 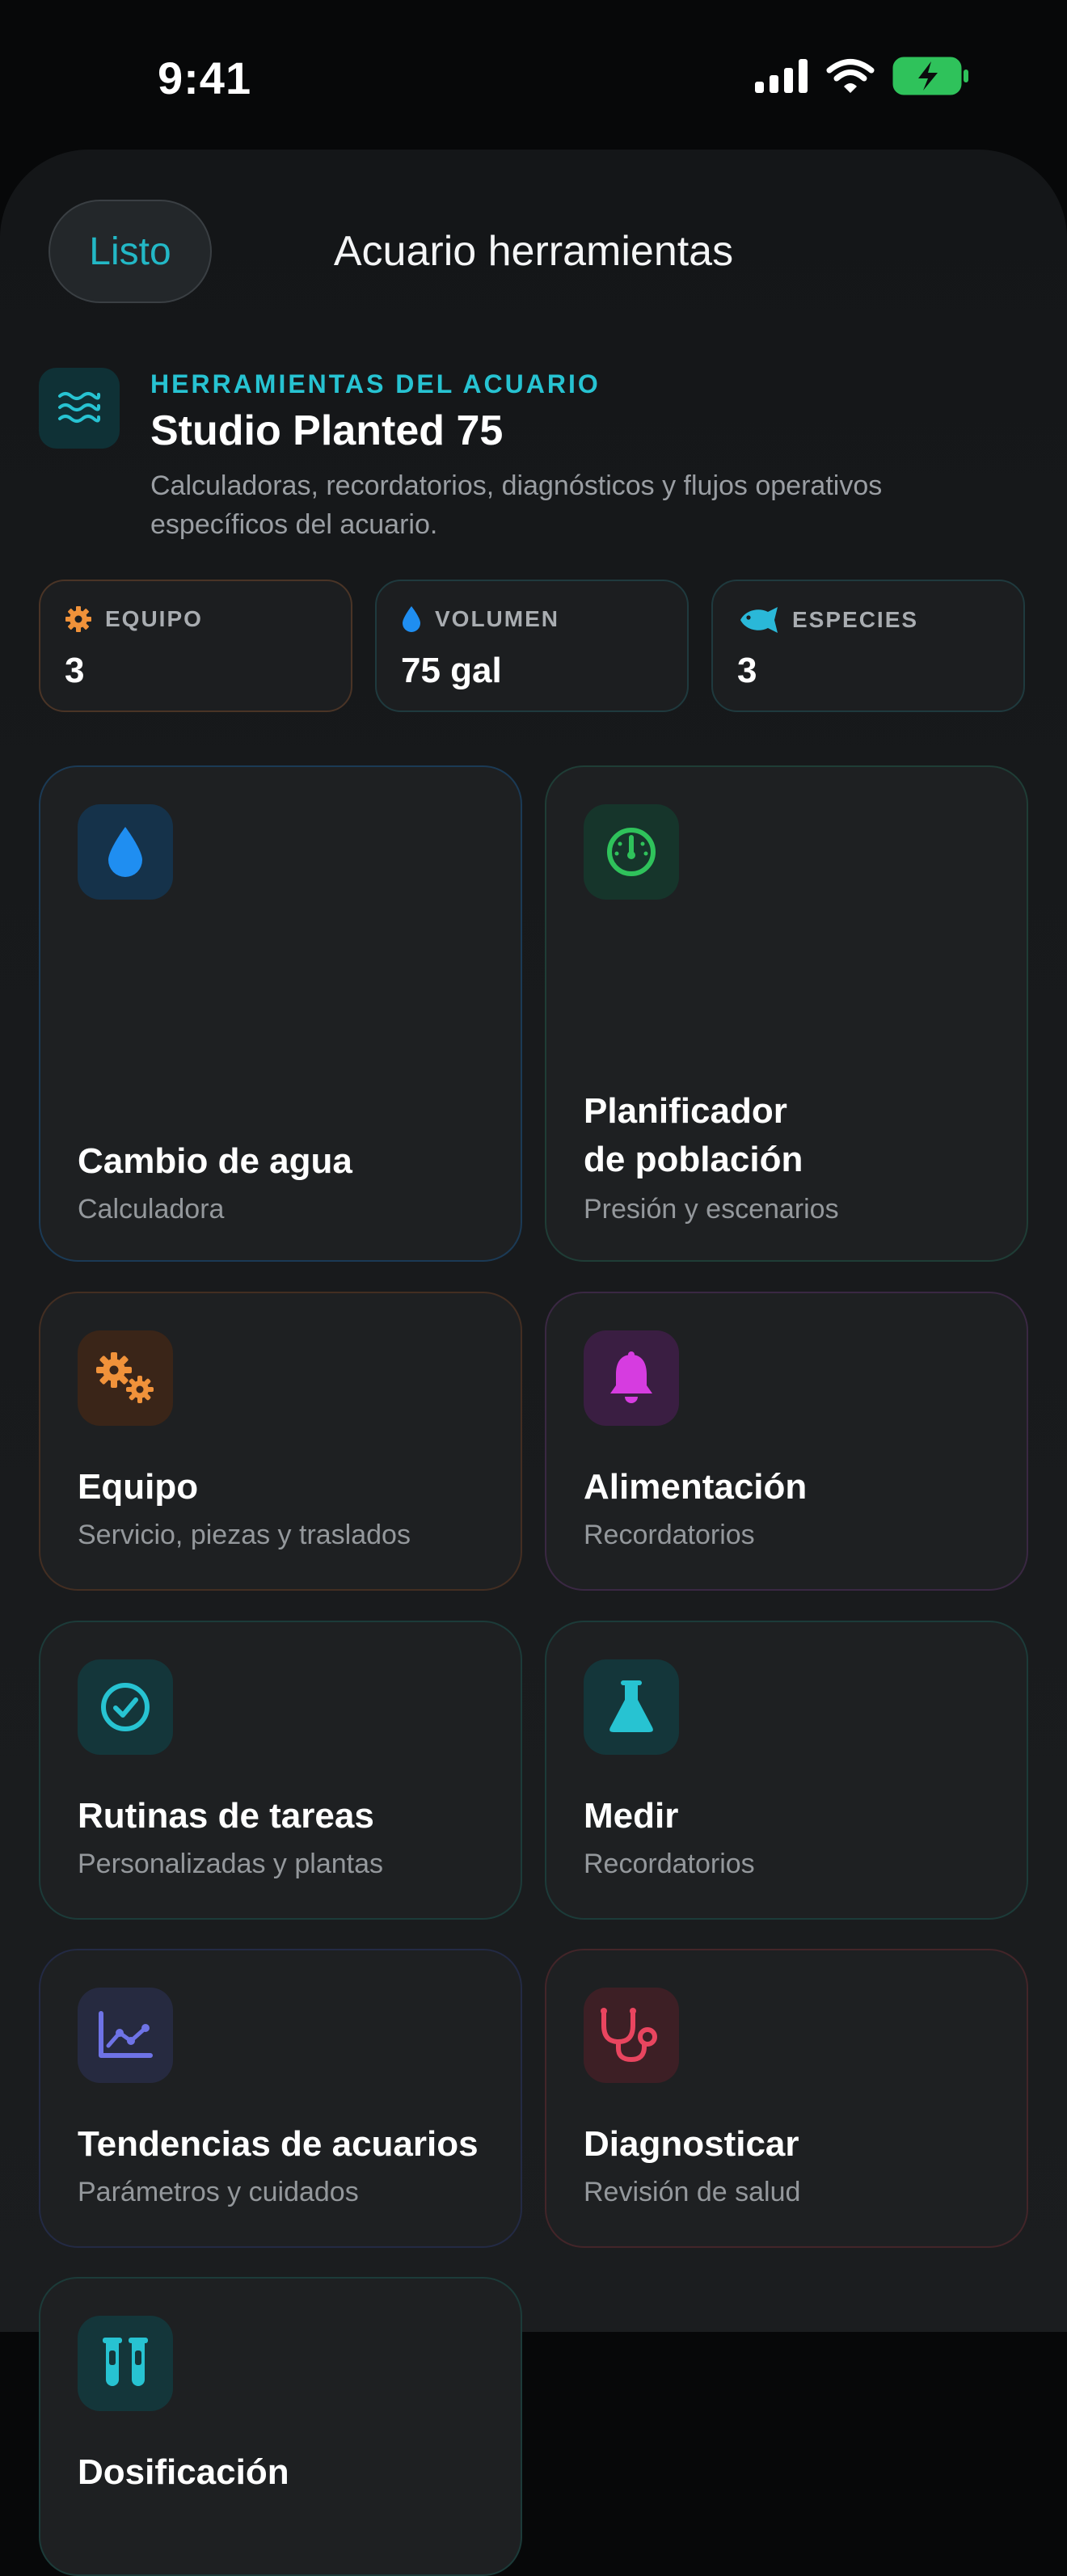 What do you see at coordinates (218, 2192) in the screenshot?
I see `tool-subtitle: Parámetros y cuidados` at bounding box center [218, 2192].